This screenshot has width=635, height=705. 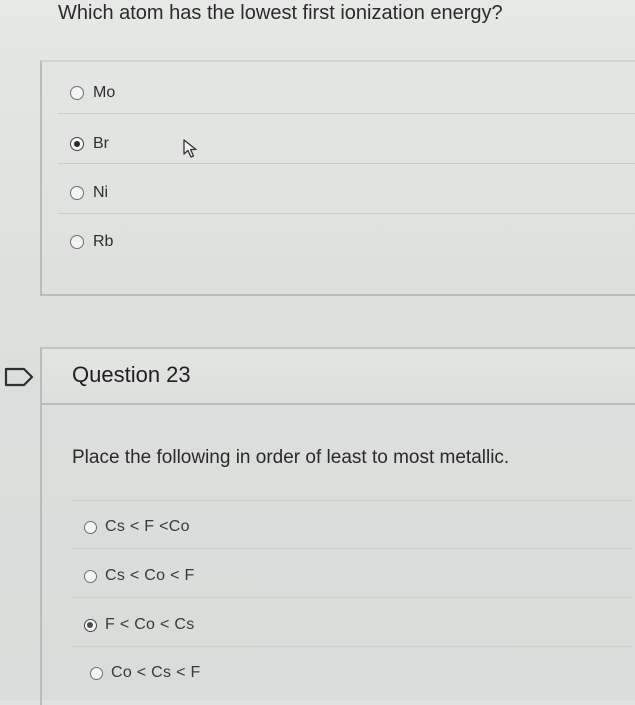 What do you see at coordinates (156, 672) in the screenshot?
I see `answer-label: Co < Cs < F` at bounding box center [156, 672].